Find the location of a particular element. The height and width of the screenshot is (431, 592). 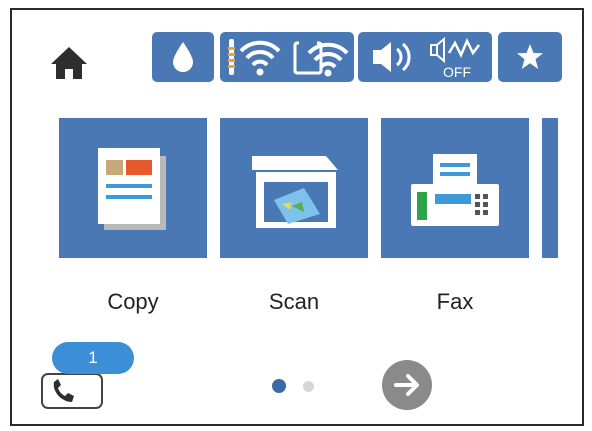

home-icon is located at coordinates (69, 63).